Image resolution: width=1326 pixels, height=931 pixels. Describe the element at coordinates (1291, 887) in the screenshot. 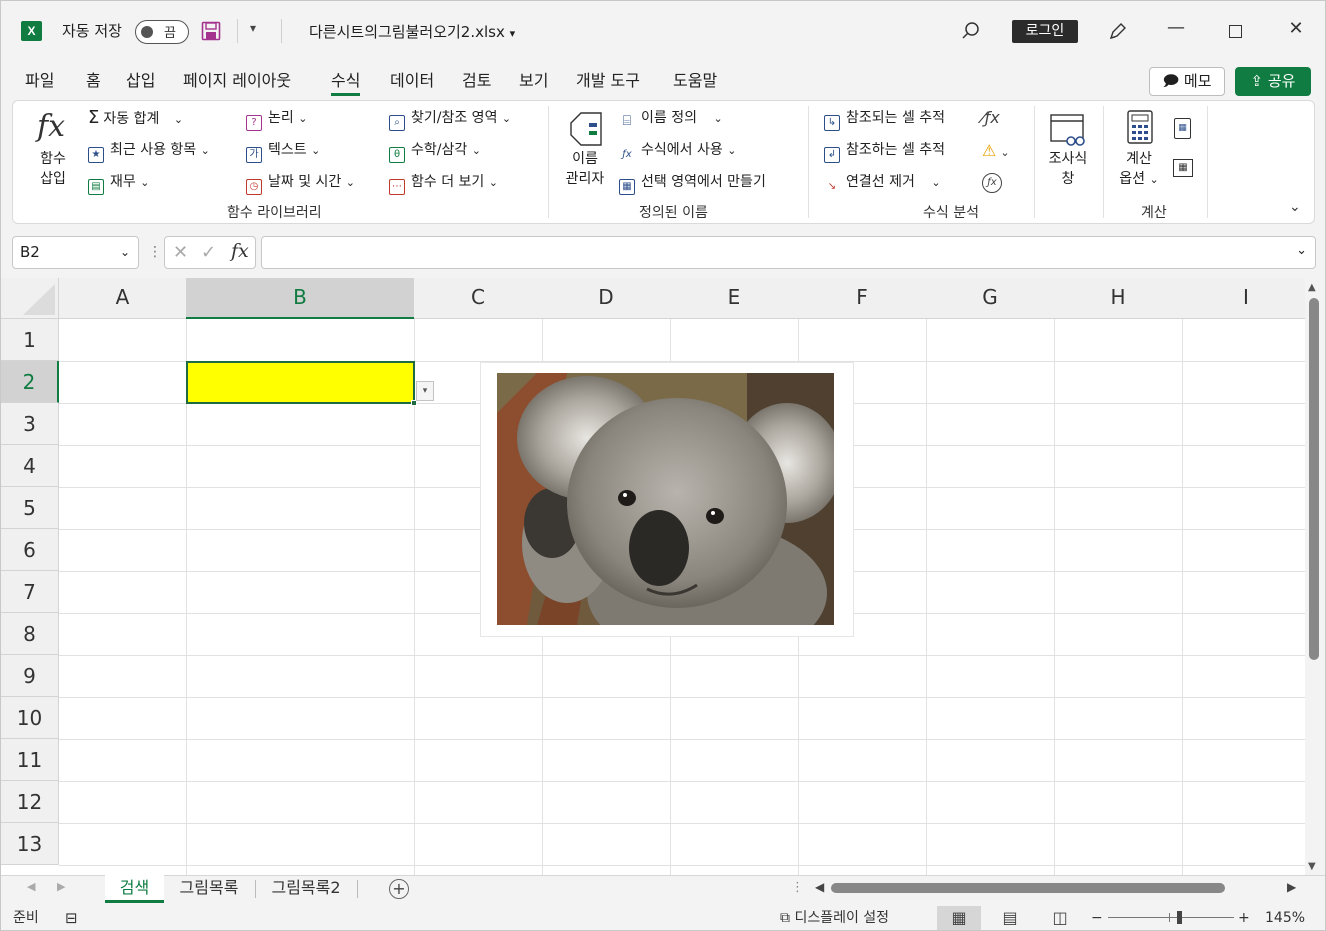

I see `scroll-right-icon: ▶` at that location.